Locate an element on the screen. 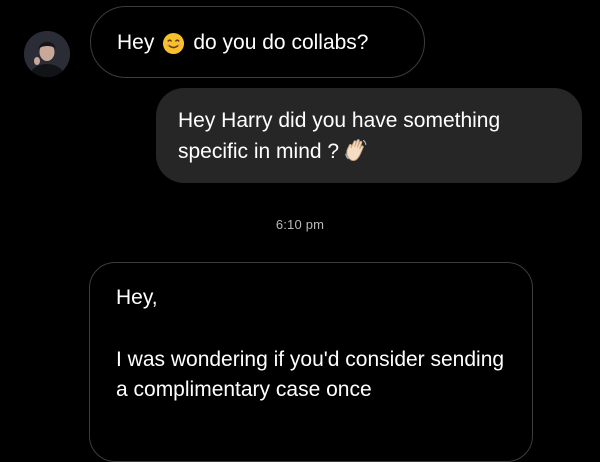  message-timestamp: 6:10 pm is located at coordinates (300, 224).